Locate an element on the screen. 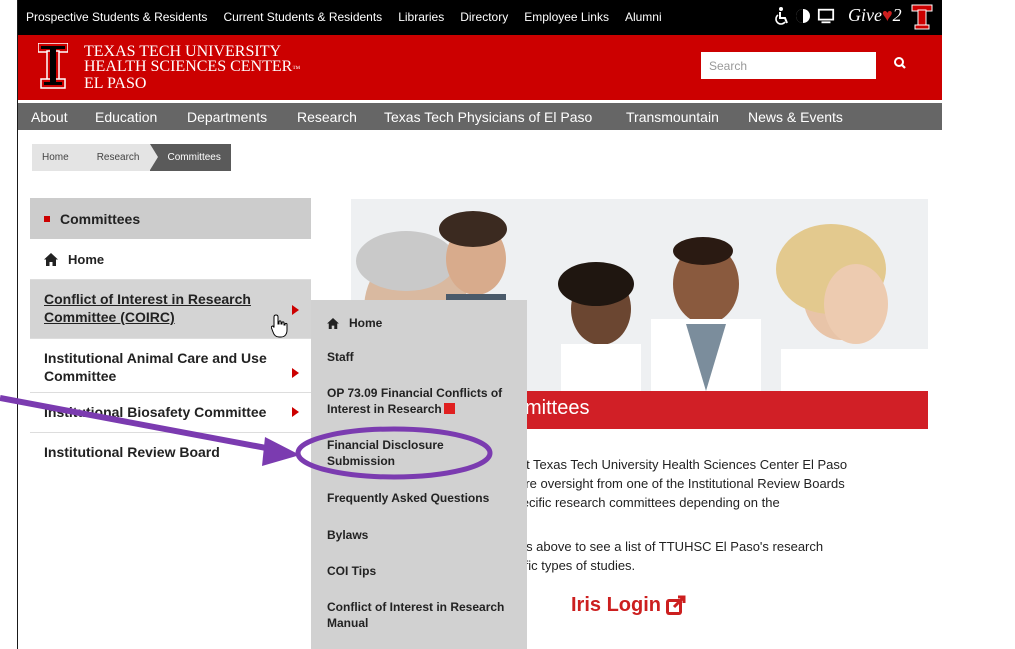 The image size is (1015, 649). accessibility-icons is located at coordinates (804, 16).